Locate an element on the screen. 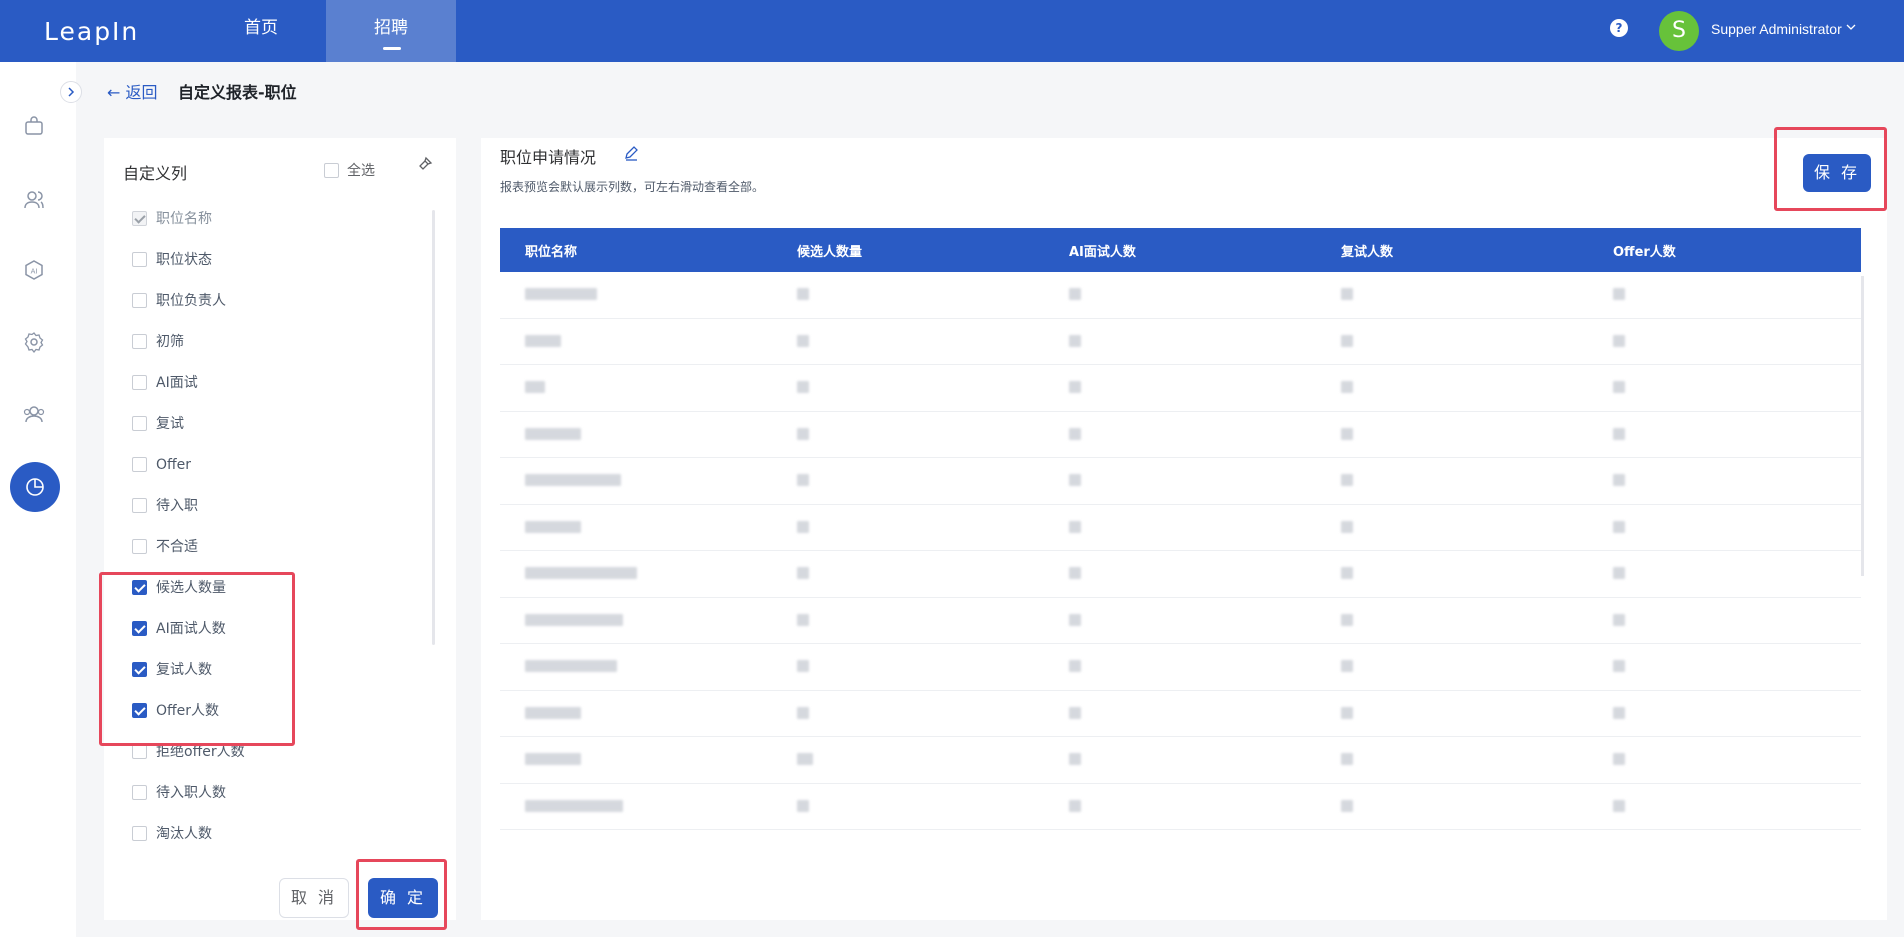 The image size is (1904, 937). chevron-down-icon is located at coordinates (1851, 27).